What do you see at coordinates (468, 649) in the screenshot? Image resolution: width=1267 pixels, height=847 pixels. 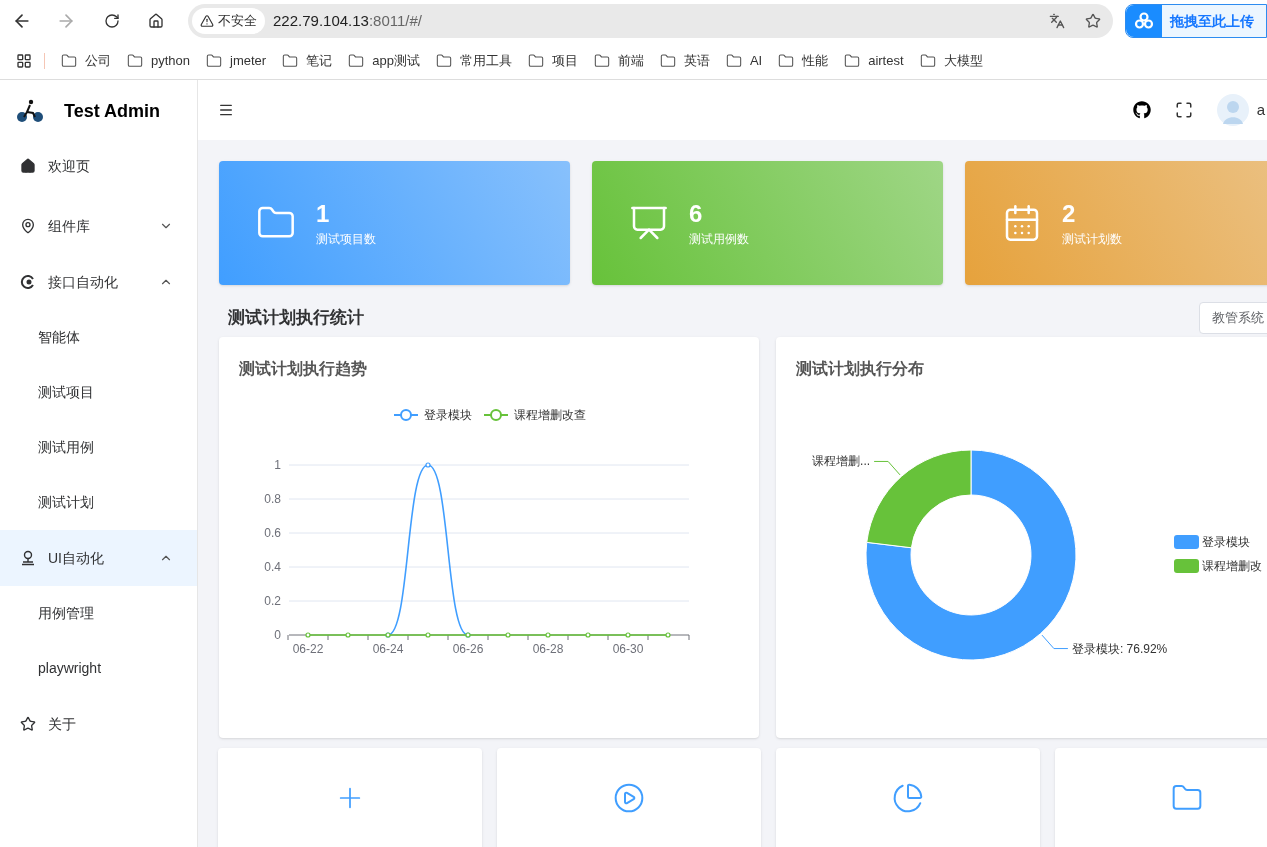 I see `axis-label: 06-26` at bounding box center [468, 649].